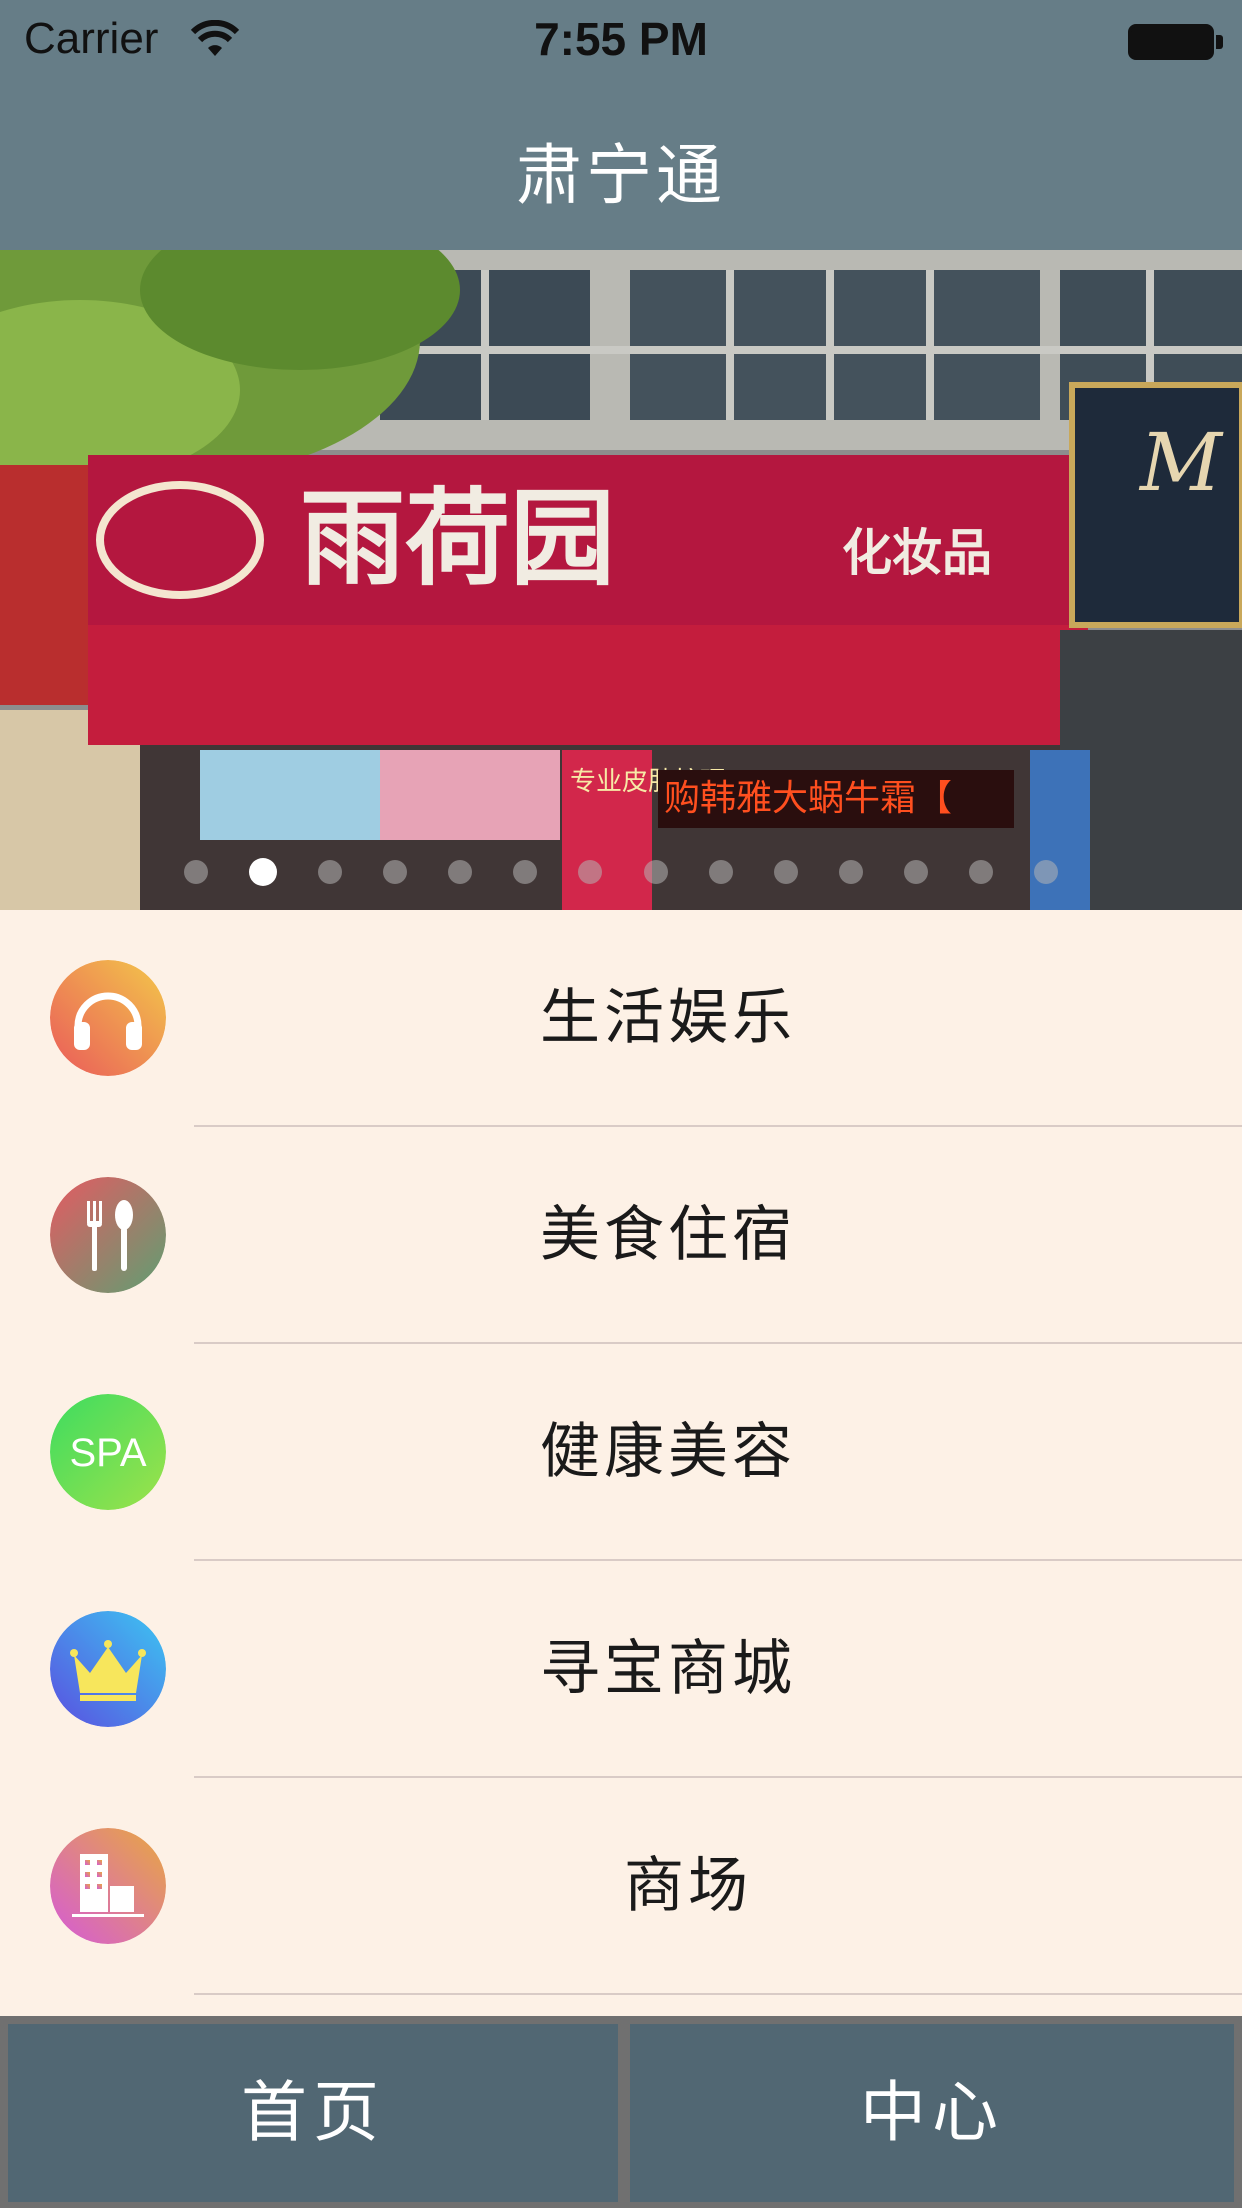  I want to click on status-time: 7:55 PM, so click(621, 39).